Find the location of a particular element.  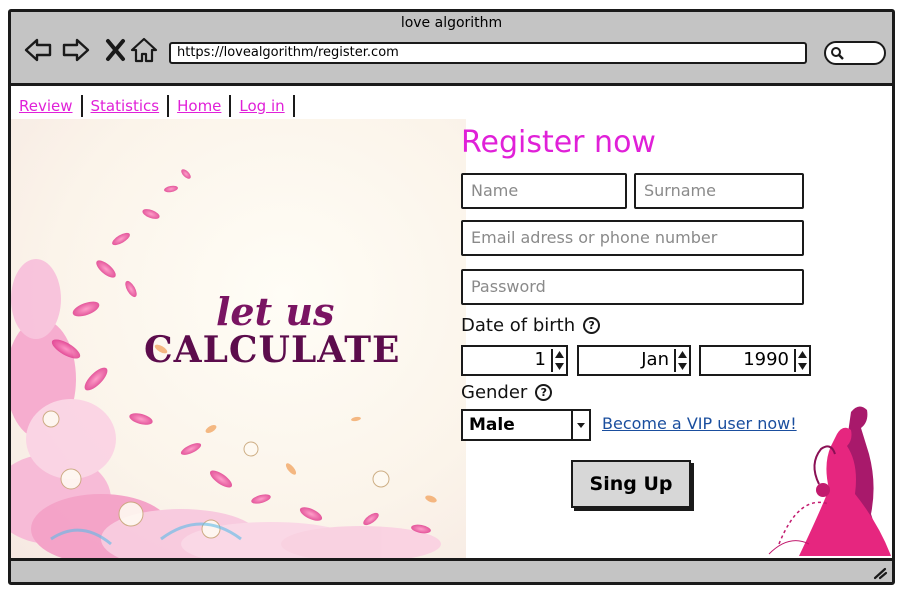

dob-label: Date of birth is located at coordinates (518, 325).